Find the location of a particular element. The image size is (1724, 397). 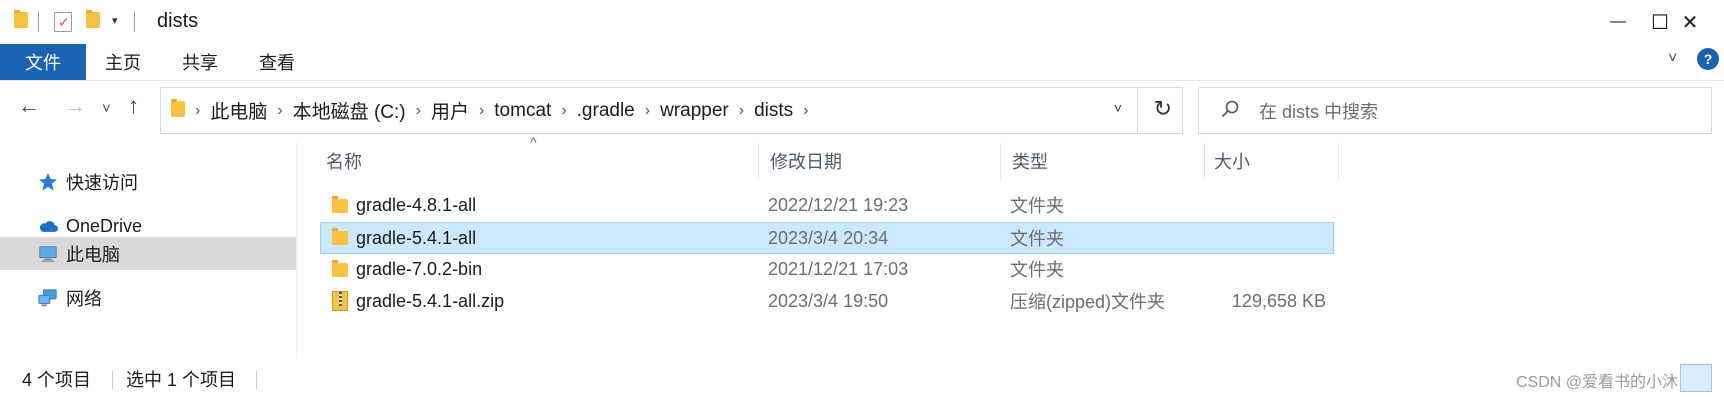

file-size: 129,658 KB is located at coordinates (1278, 300).